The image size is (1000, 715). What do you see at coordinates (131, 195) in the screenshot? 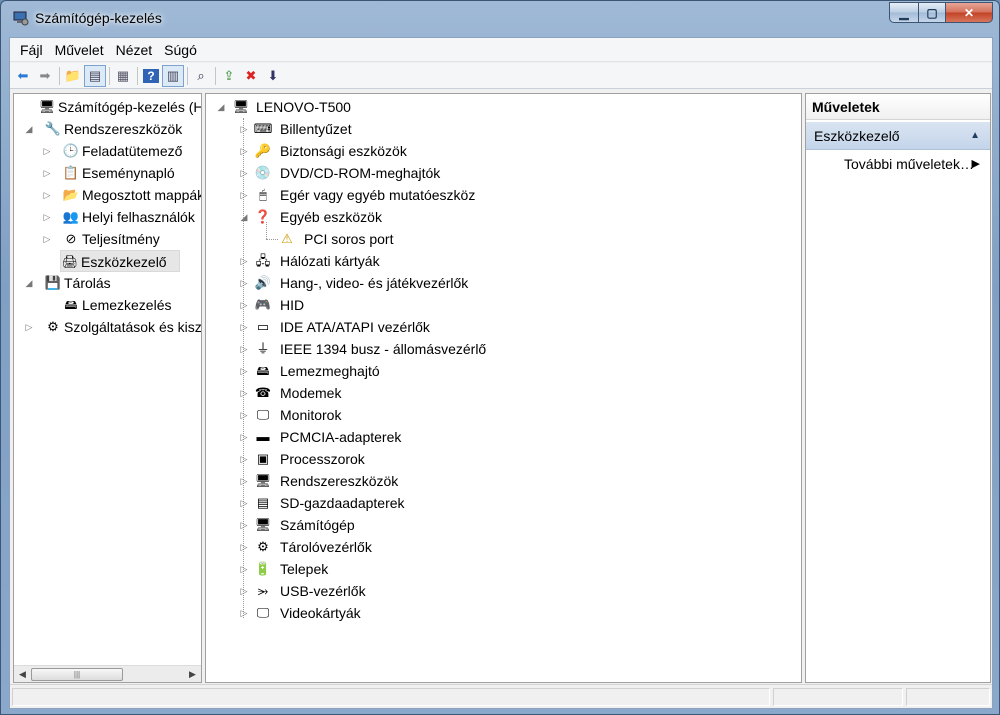
I see `nav-tree-item: 📂 Megosztott mappák` at bounding box center [131, 195].